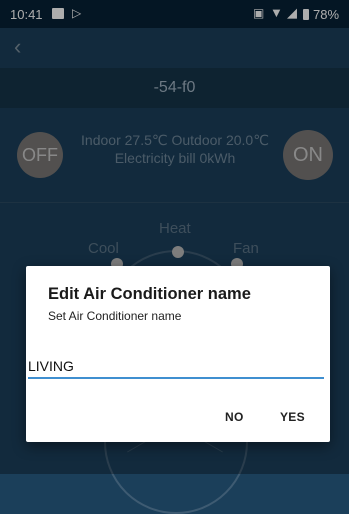 This screenshot has width=349, height=514. I want to click on name-input, so click(176, 367).